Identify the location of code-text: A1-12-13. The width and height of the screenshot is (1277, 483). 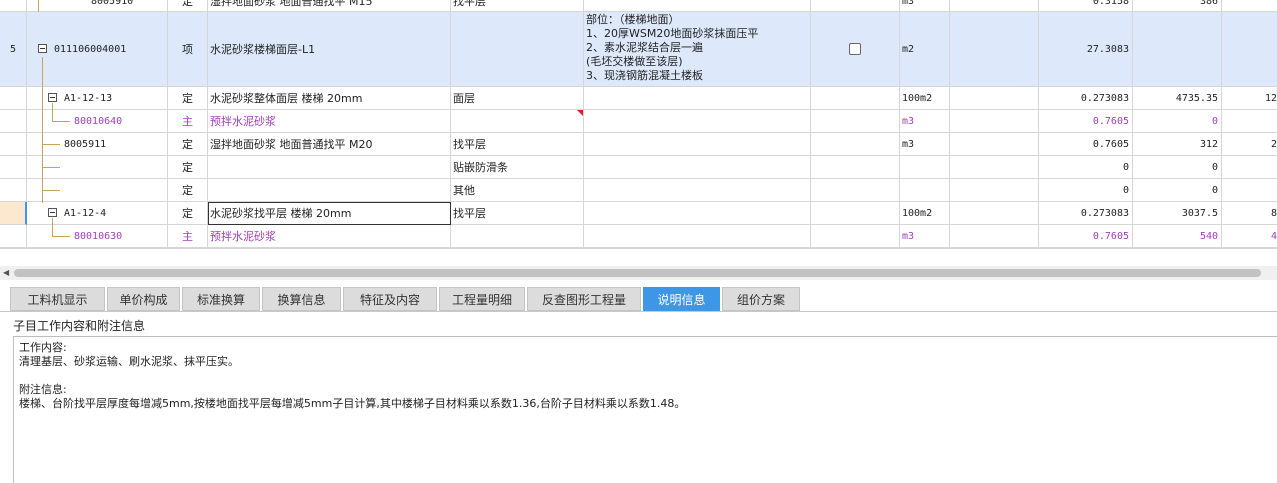
(88, 98).